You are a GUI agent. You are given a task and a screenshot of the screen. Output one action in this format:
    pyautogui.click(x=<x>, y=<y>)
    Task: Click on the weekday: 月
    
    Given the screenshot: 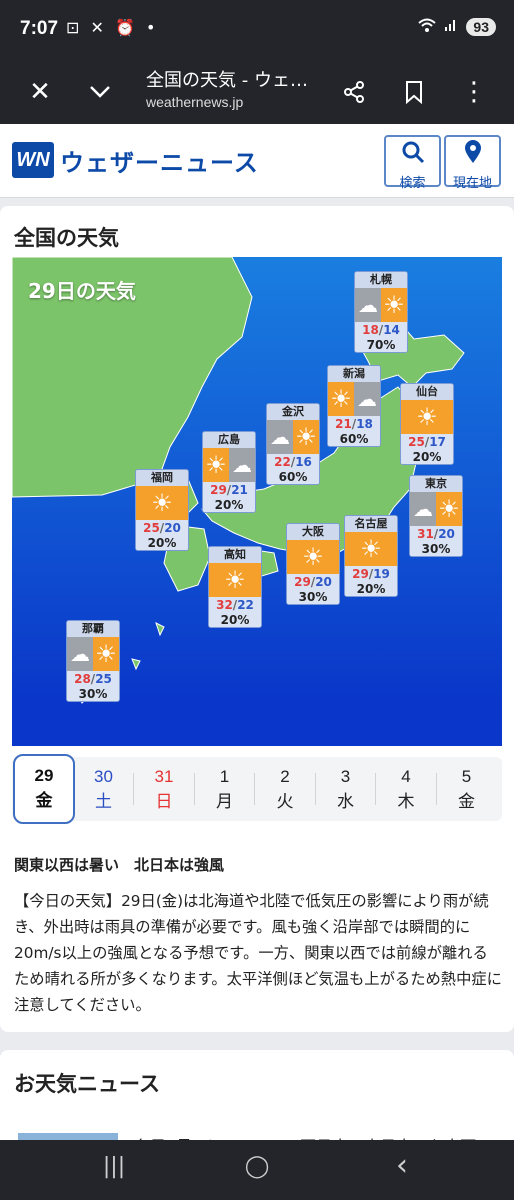 What is the action you would take?
    pyautogui.click(x=224, y=802)
    